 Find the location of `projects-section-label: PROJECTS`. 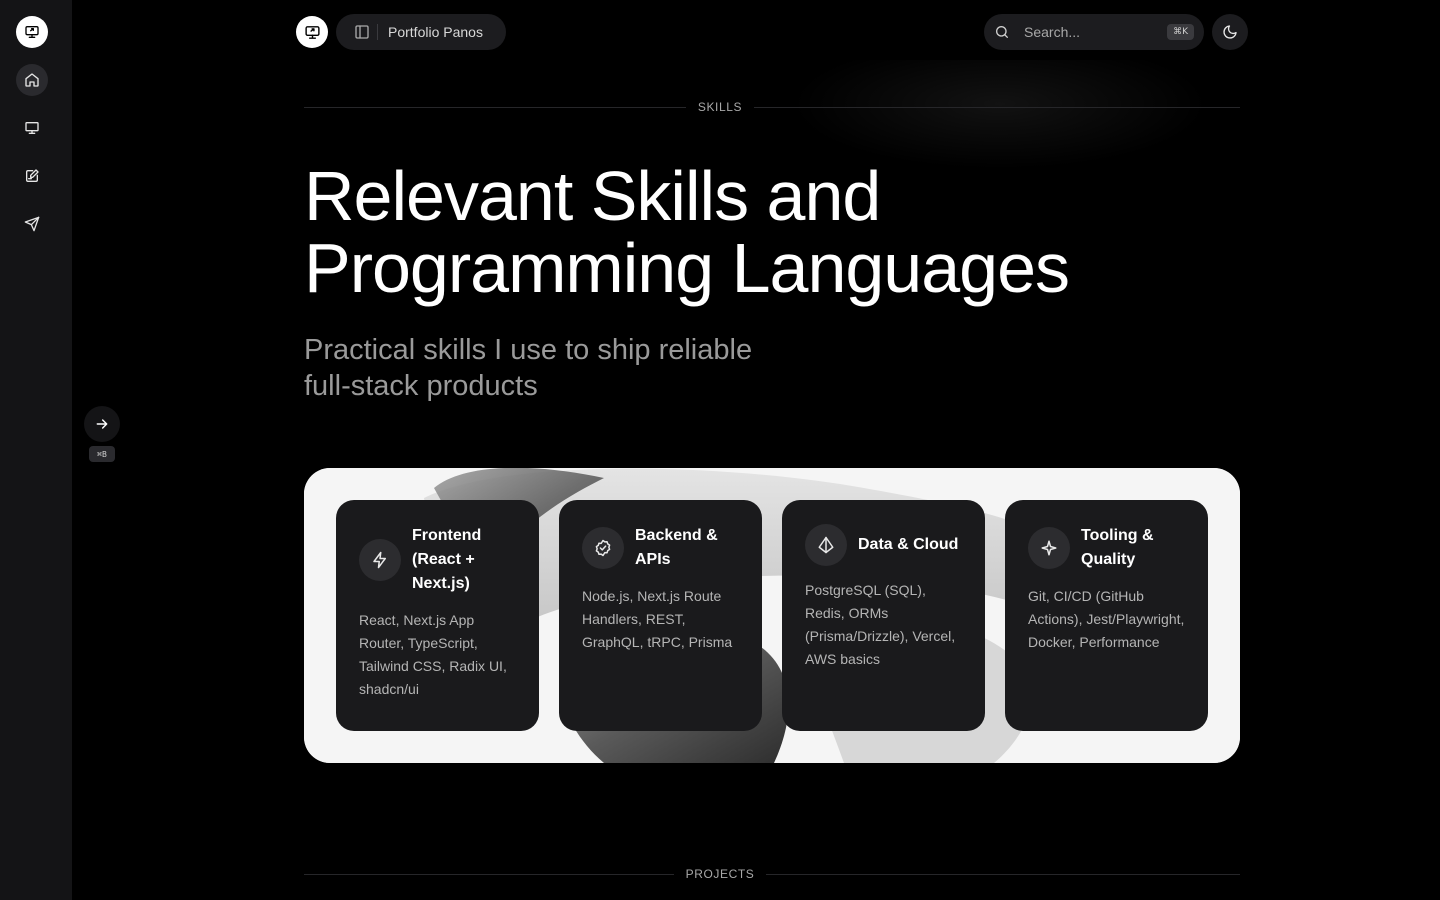

projects-section-label: PROJECTS is located at coordinates (720, 874).